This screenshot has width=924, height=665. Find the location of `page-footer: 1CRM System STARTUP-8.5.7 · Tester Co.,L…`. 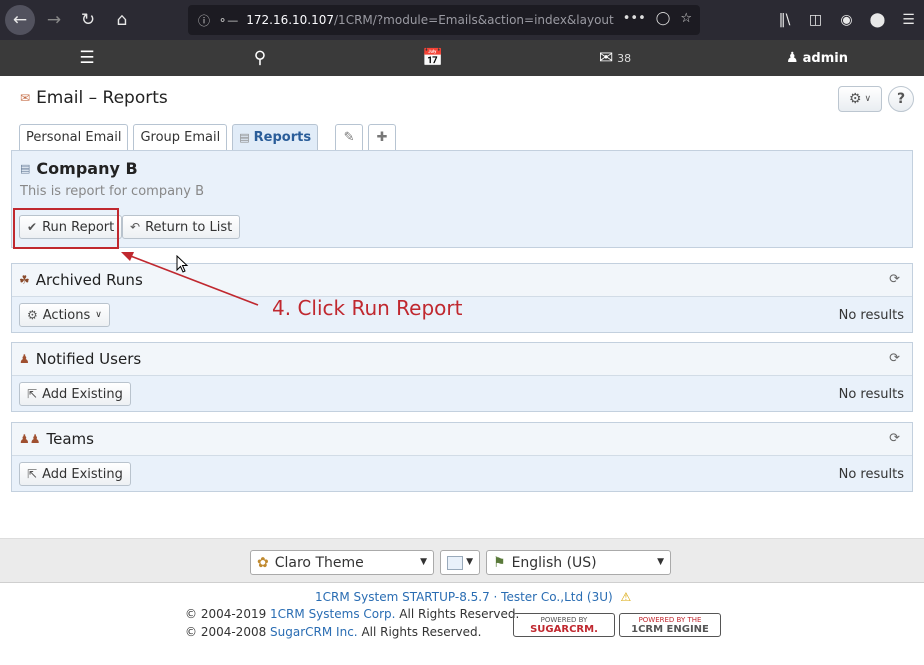

page-footer: 1CRM System STARTUP-8.5.7 · Tester Co.,L… is located at coordinates (462, 624).